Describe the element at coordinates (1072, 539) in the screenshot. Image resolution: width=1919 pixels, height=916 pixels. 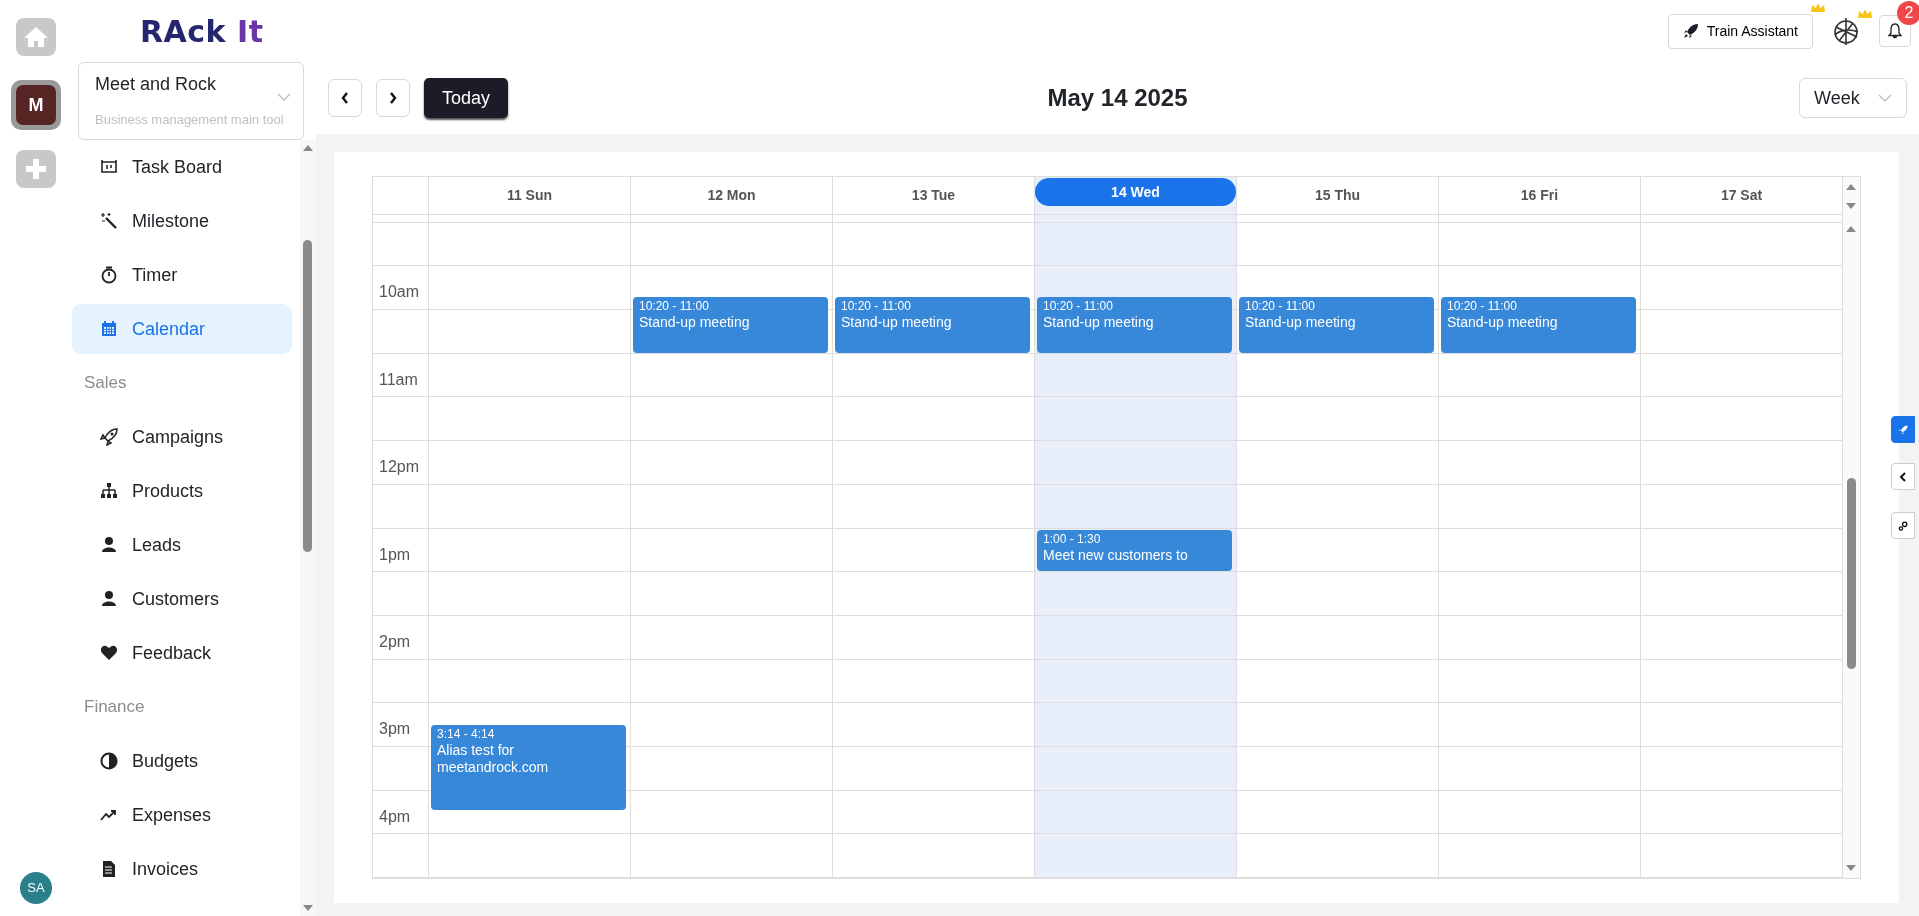
I see `event-time: 1:00 - 1:30` at that location.